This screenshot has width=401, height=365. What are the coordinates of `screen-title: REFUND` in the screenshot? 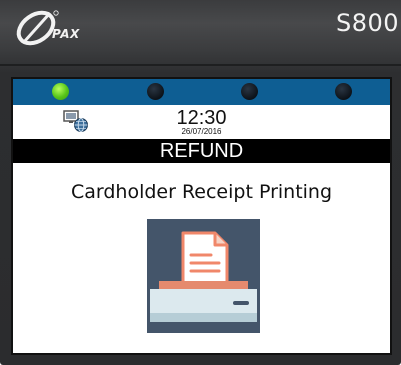 It's located at (201, 151).